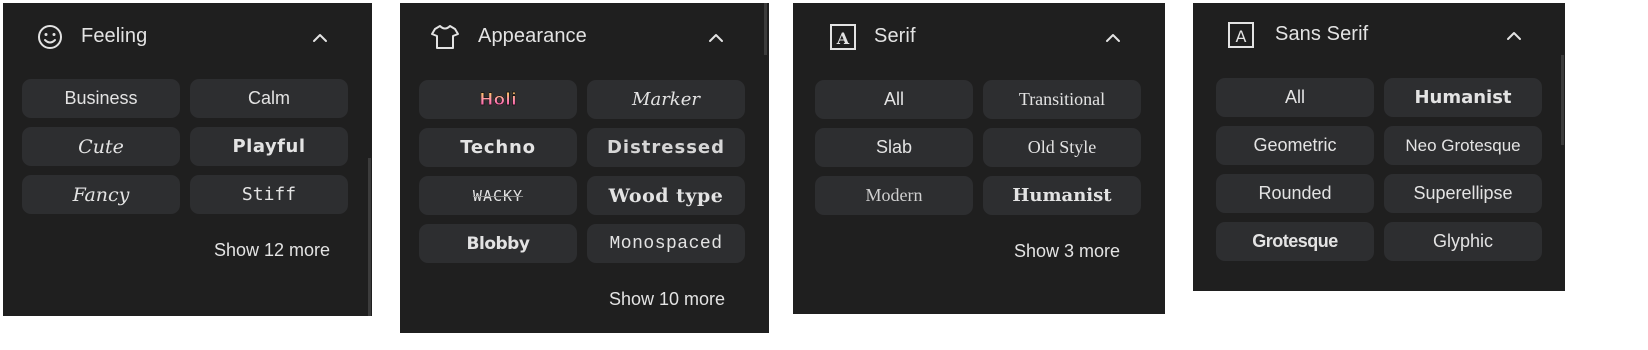 The width and height of the screenshot is (1648, 350). What do you see at coordinates (101, 194) in the screenshot?
I see `chip-fancy: Fancy` at bounding box center [101, 194].